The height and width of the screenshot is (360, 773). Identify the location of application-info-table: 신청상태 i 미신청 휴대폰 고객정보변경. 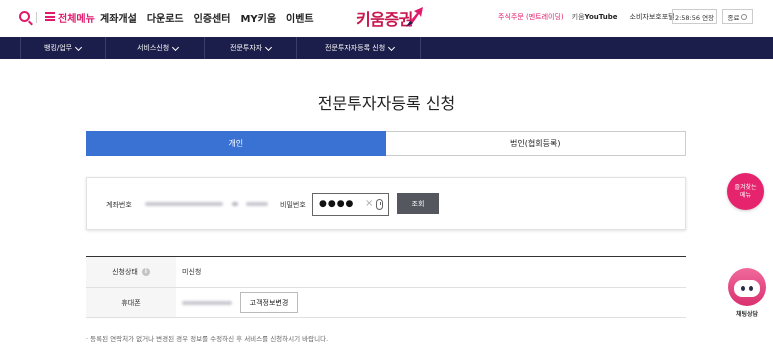
(386, 287).